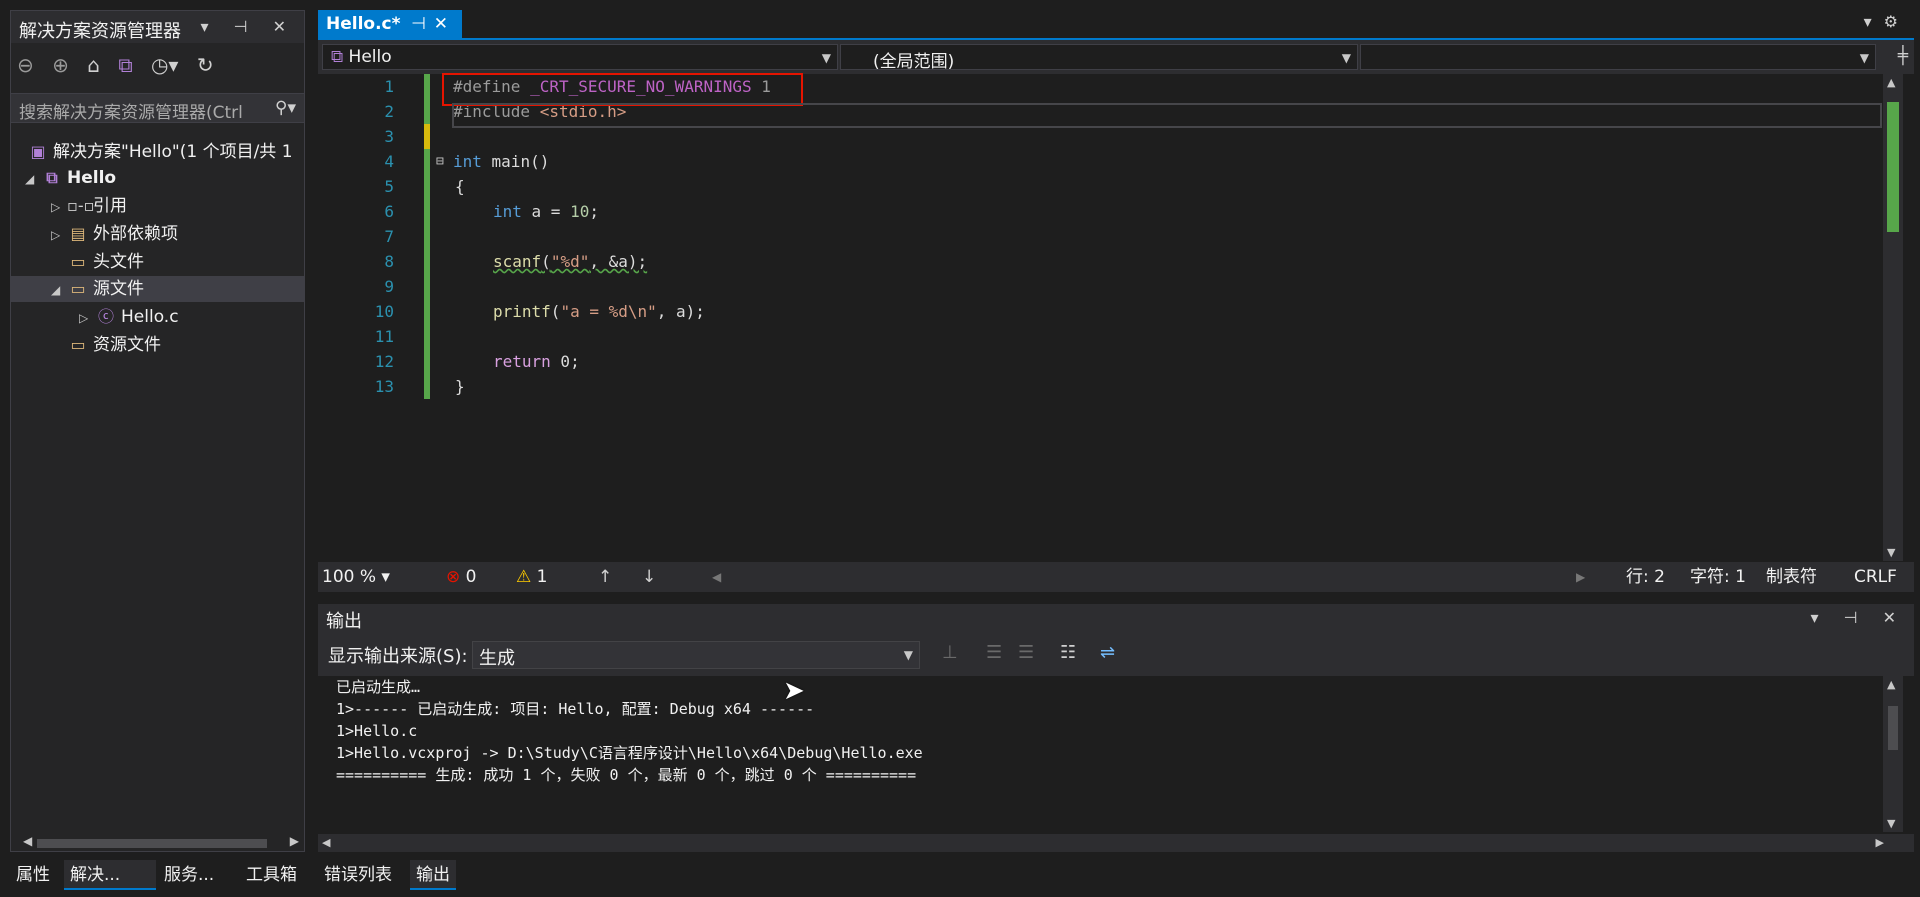 Image resolution: width=1920 pixels, height=897 pixels. Describe the element at coordinates (131, 113) in the screenshot. I see `search-placeholder: 搜索解决方案资源管理器(Ctrl` at that location.